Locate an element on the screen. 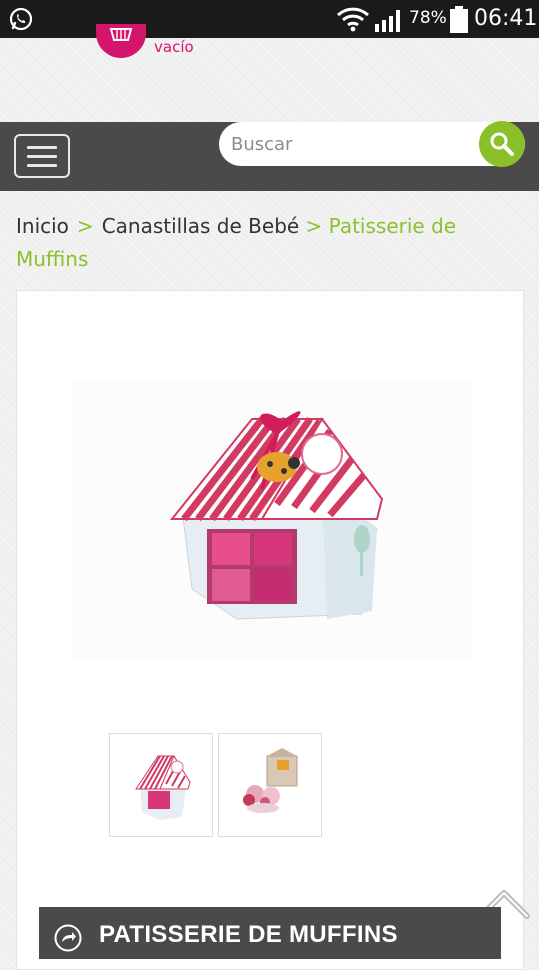  nav-bar is located at coordinates (269, 156).